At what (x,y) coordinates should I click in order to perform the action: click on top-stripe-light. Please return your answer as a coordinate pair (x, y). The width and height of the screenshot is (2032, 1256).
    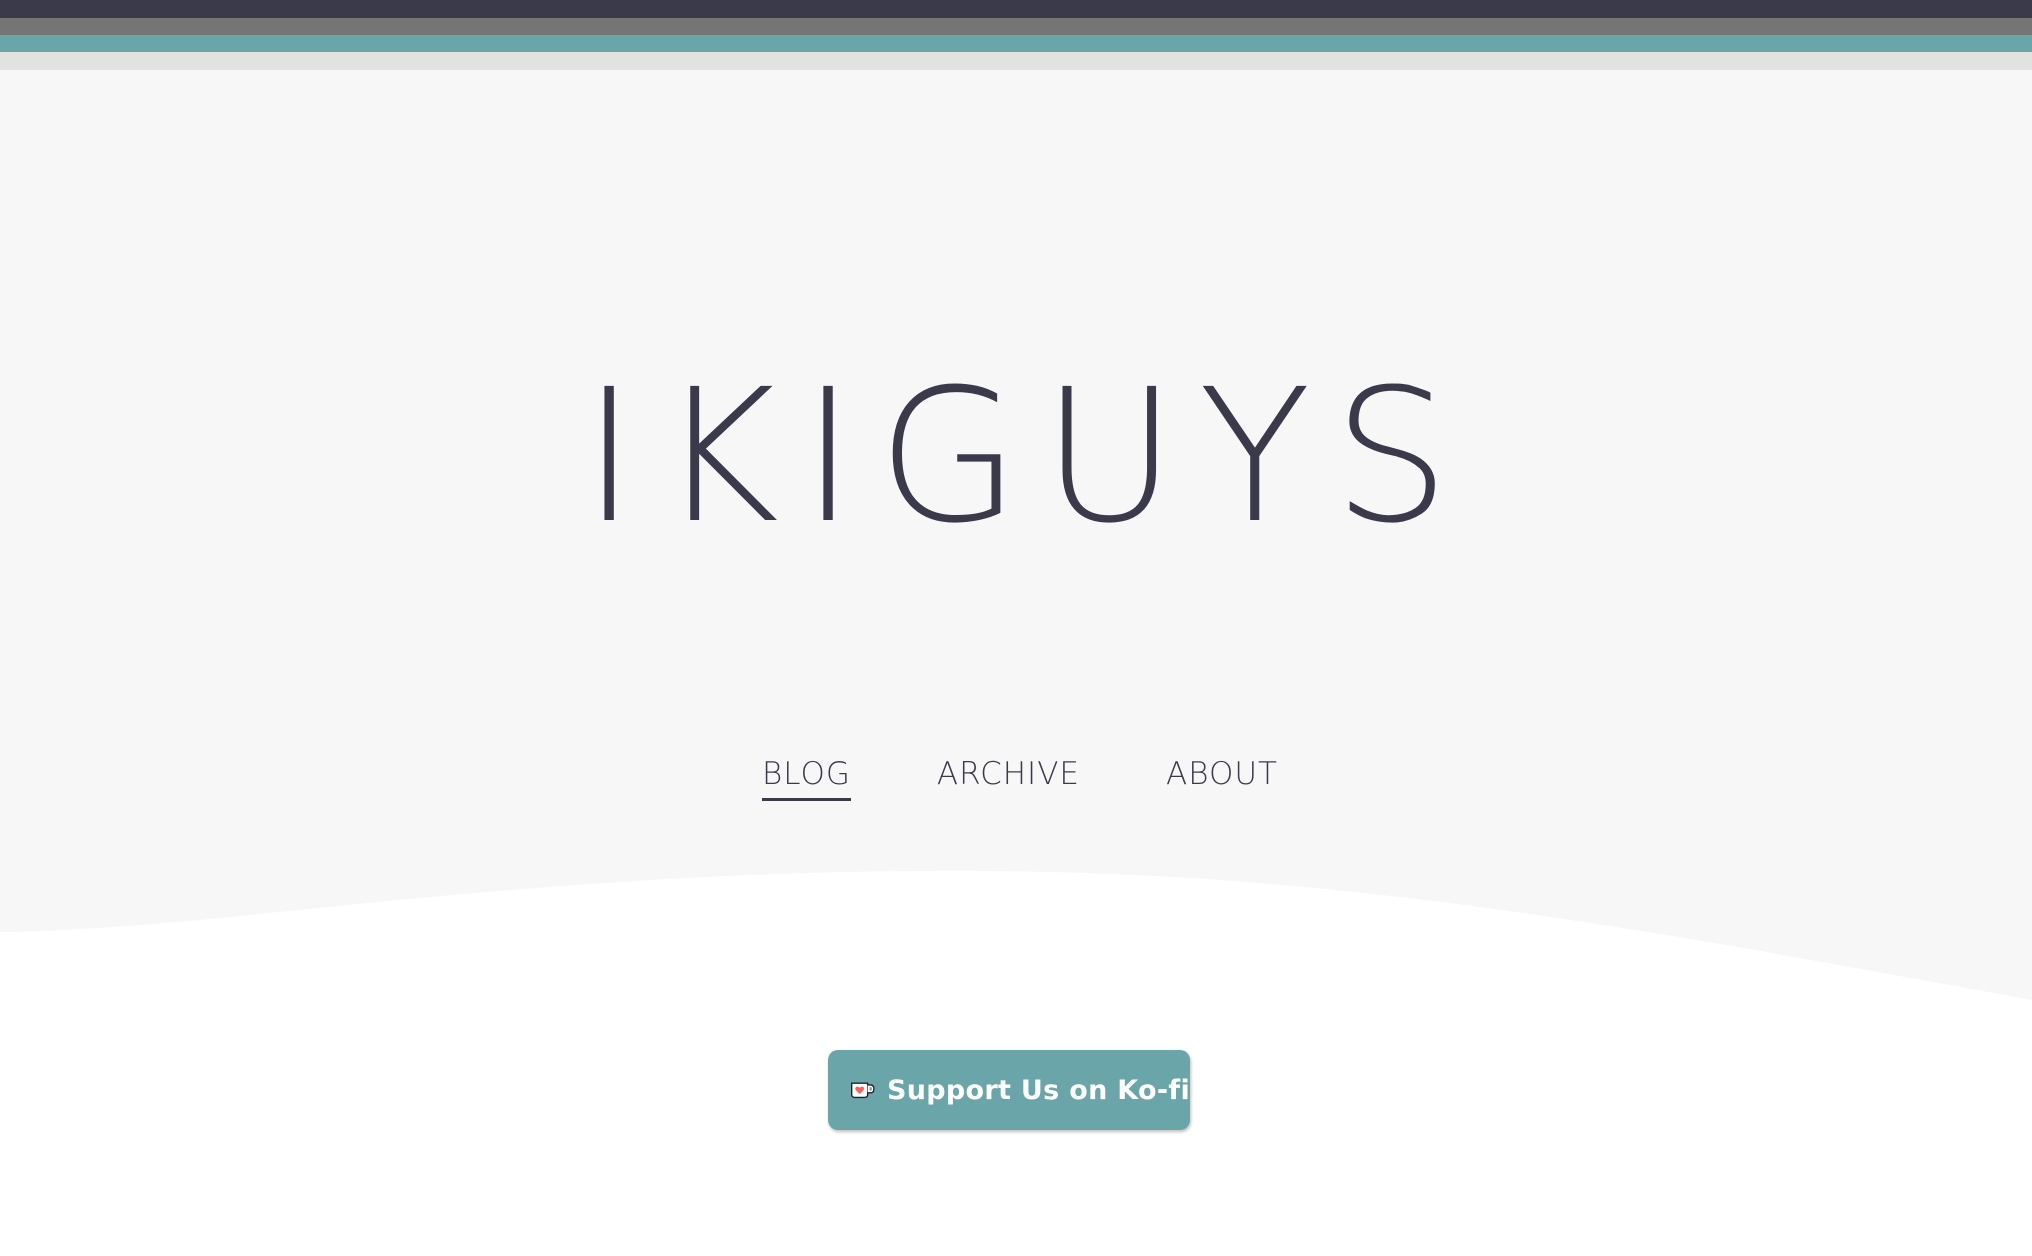
    Looking at the image, I should click on (1016, 61).